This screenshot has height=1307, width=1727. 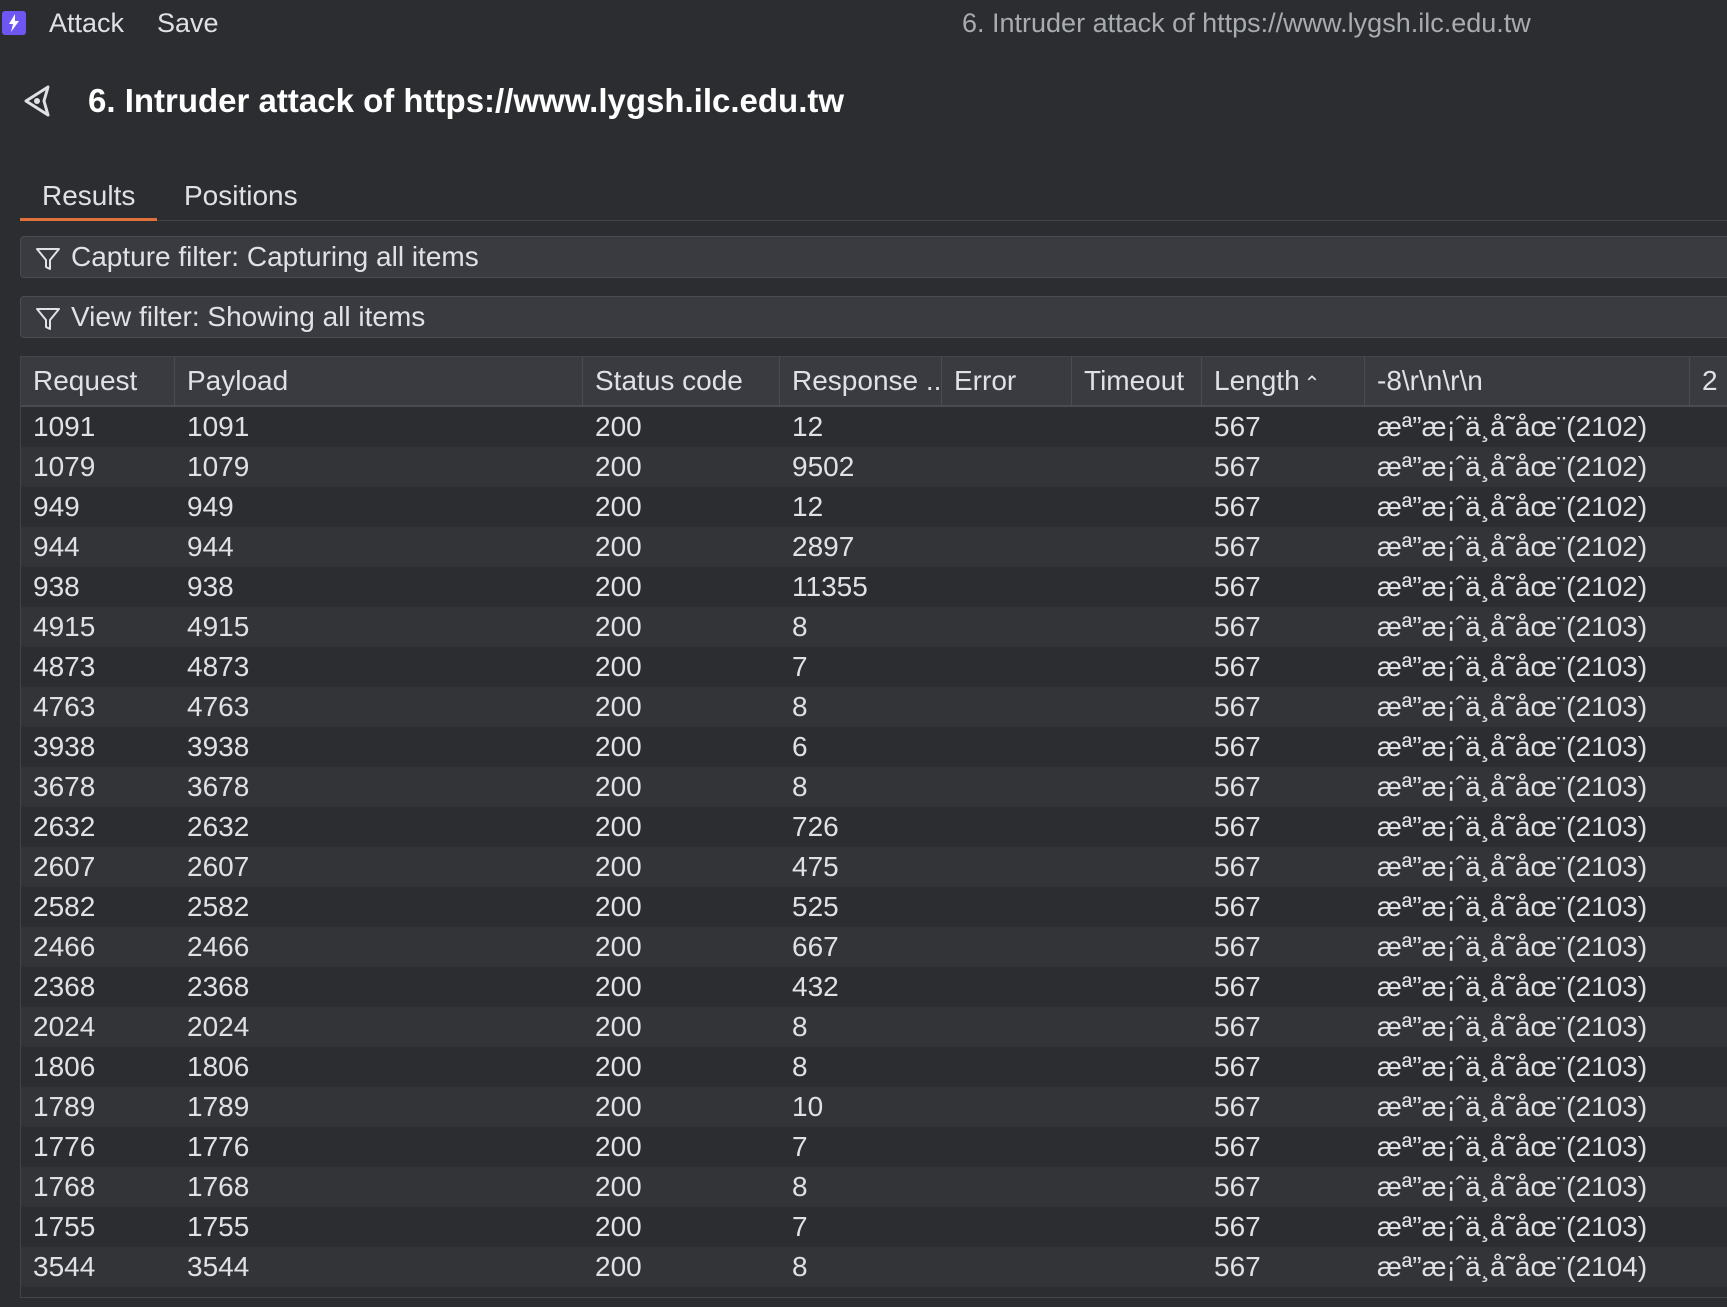 What do you see at coordinates (86, 23) in the screenshot?
I see `menu-attack: Attack` at bounding box center [86, 23].